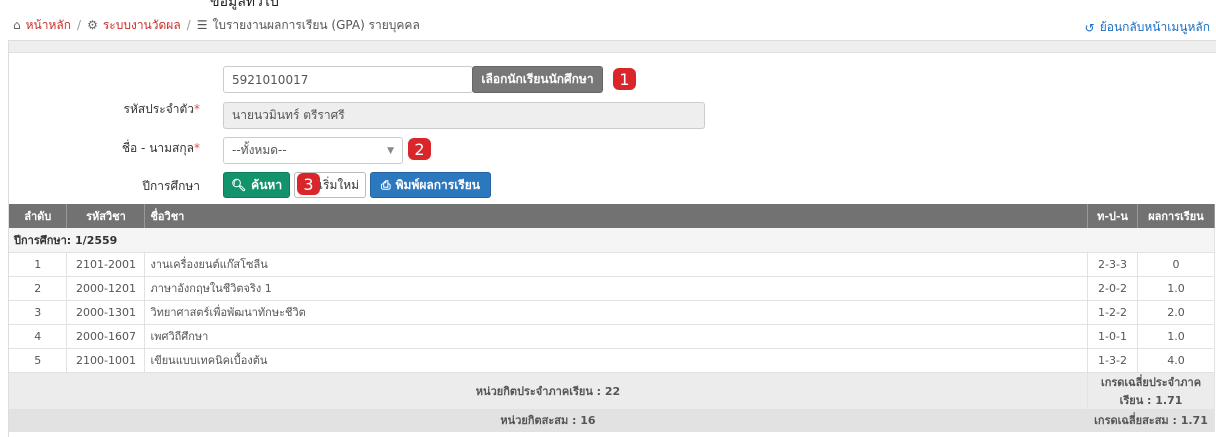 The image size is (1216, 437). I want to click on cell-code: 2100-1001, so click(106, 360).